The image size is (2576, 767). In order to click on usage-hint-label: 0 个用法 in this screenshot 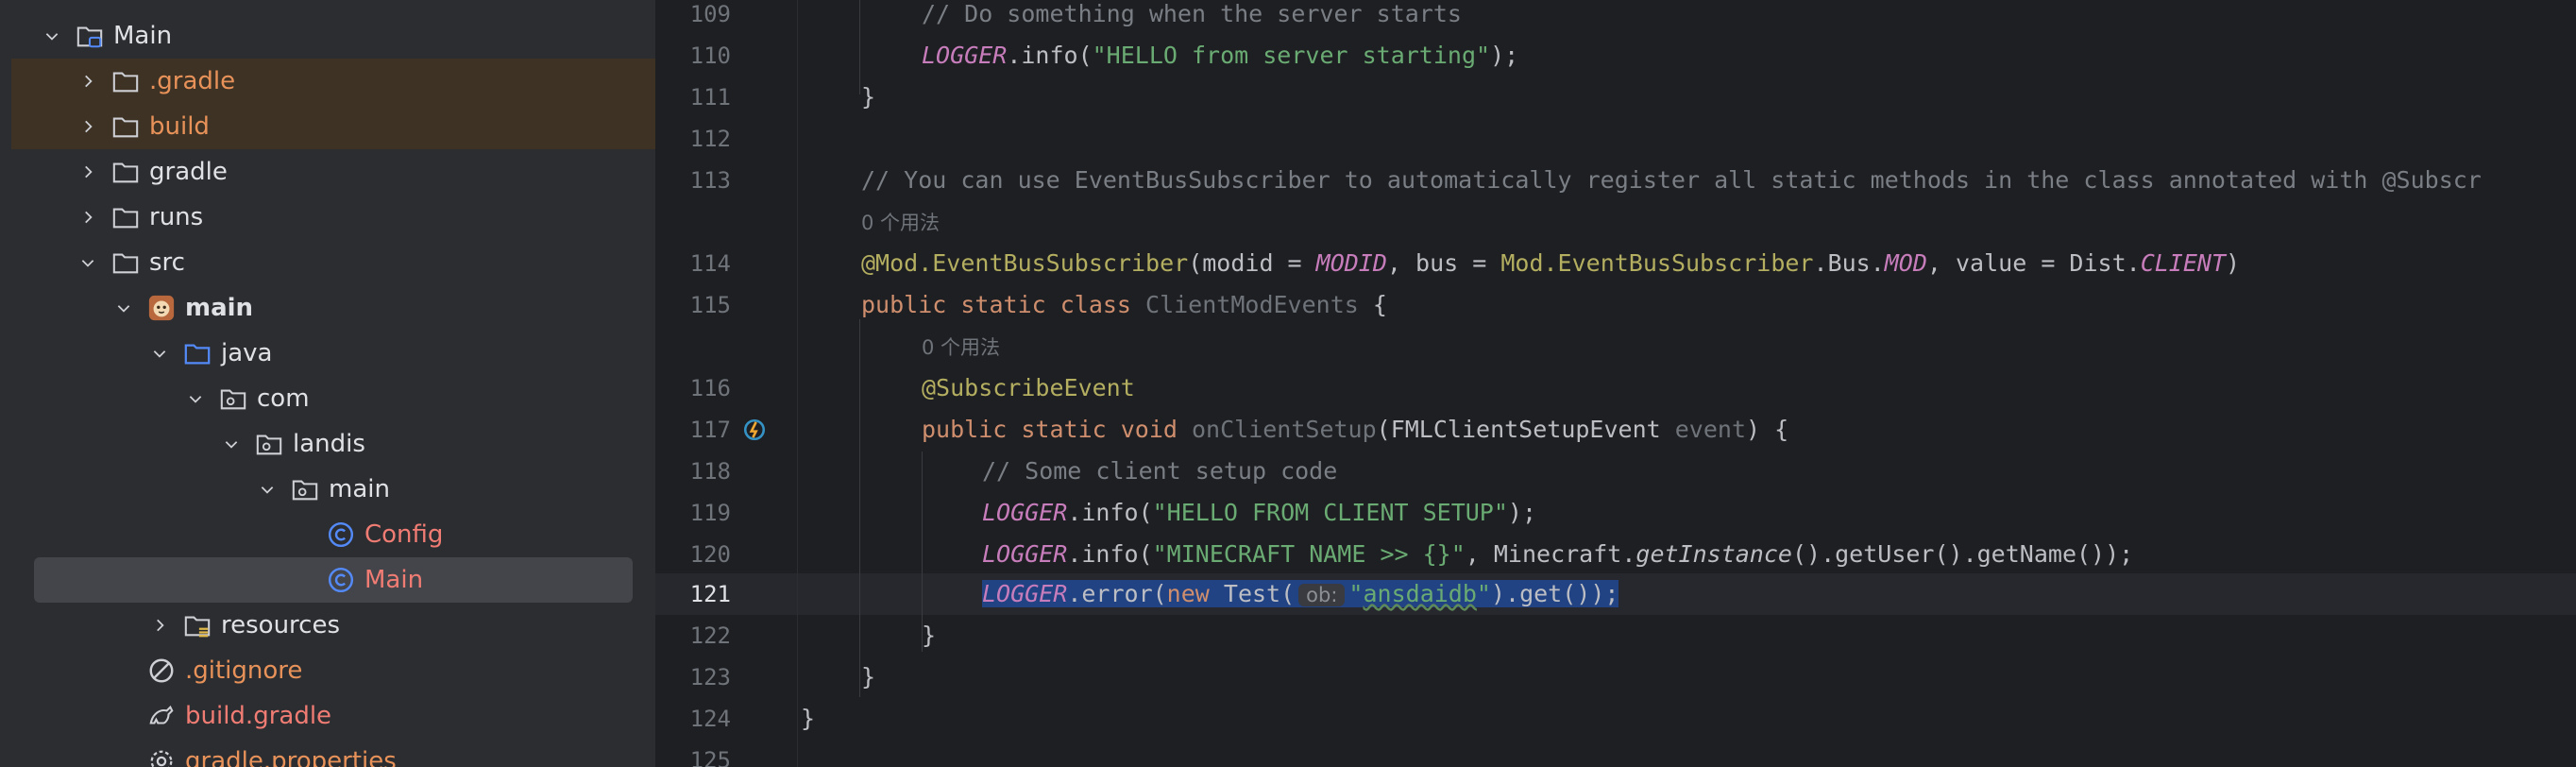, I will do `click(961, 347)`.